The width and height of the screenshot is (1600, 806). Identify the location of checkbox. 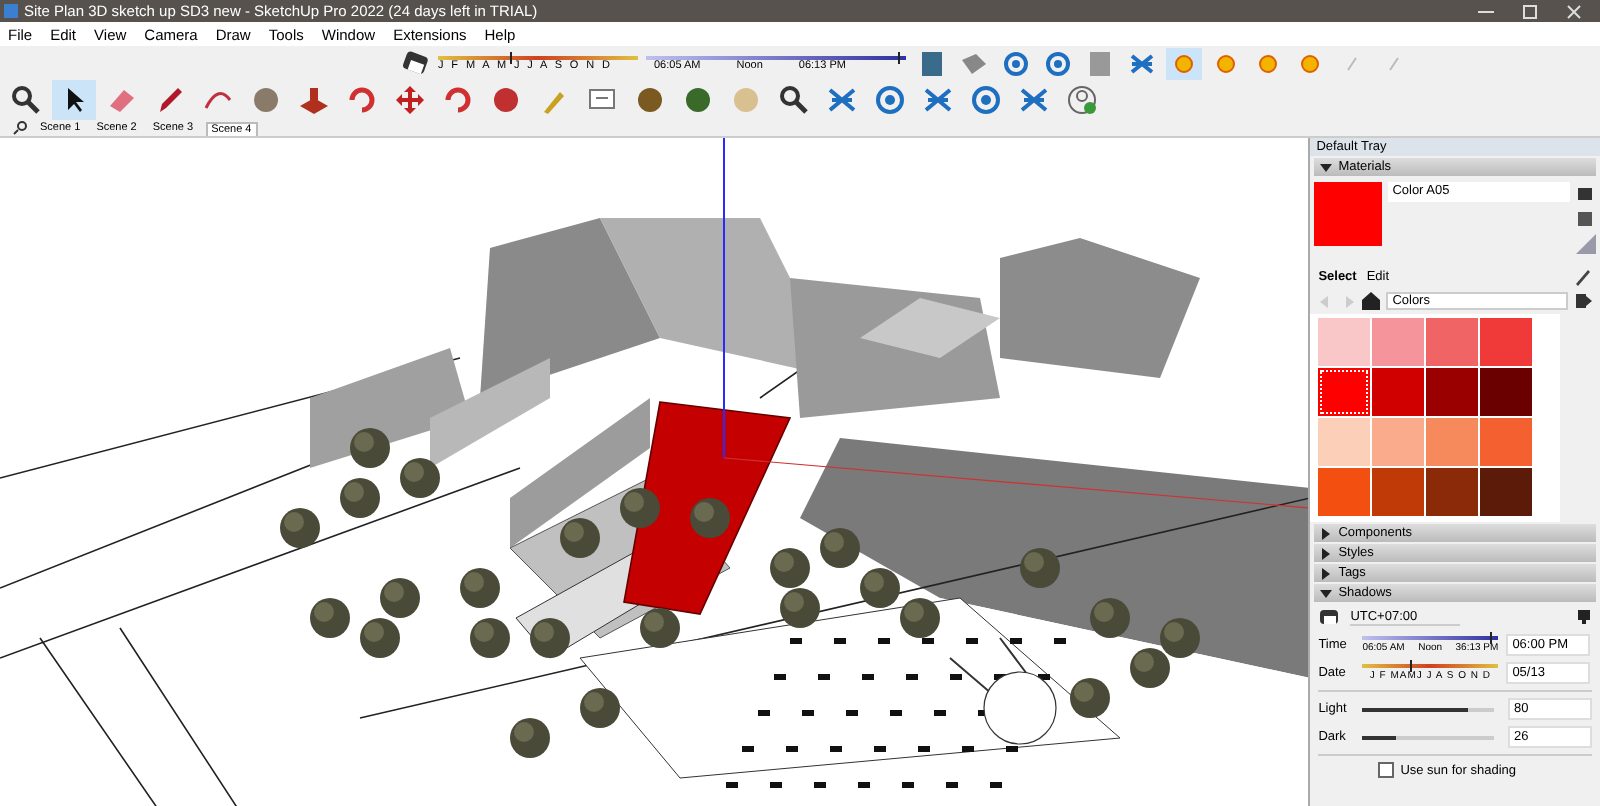
(1386, 770).